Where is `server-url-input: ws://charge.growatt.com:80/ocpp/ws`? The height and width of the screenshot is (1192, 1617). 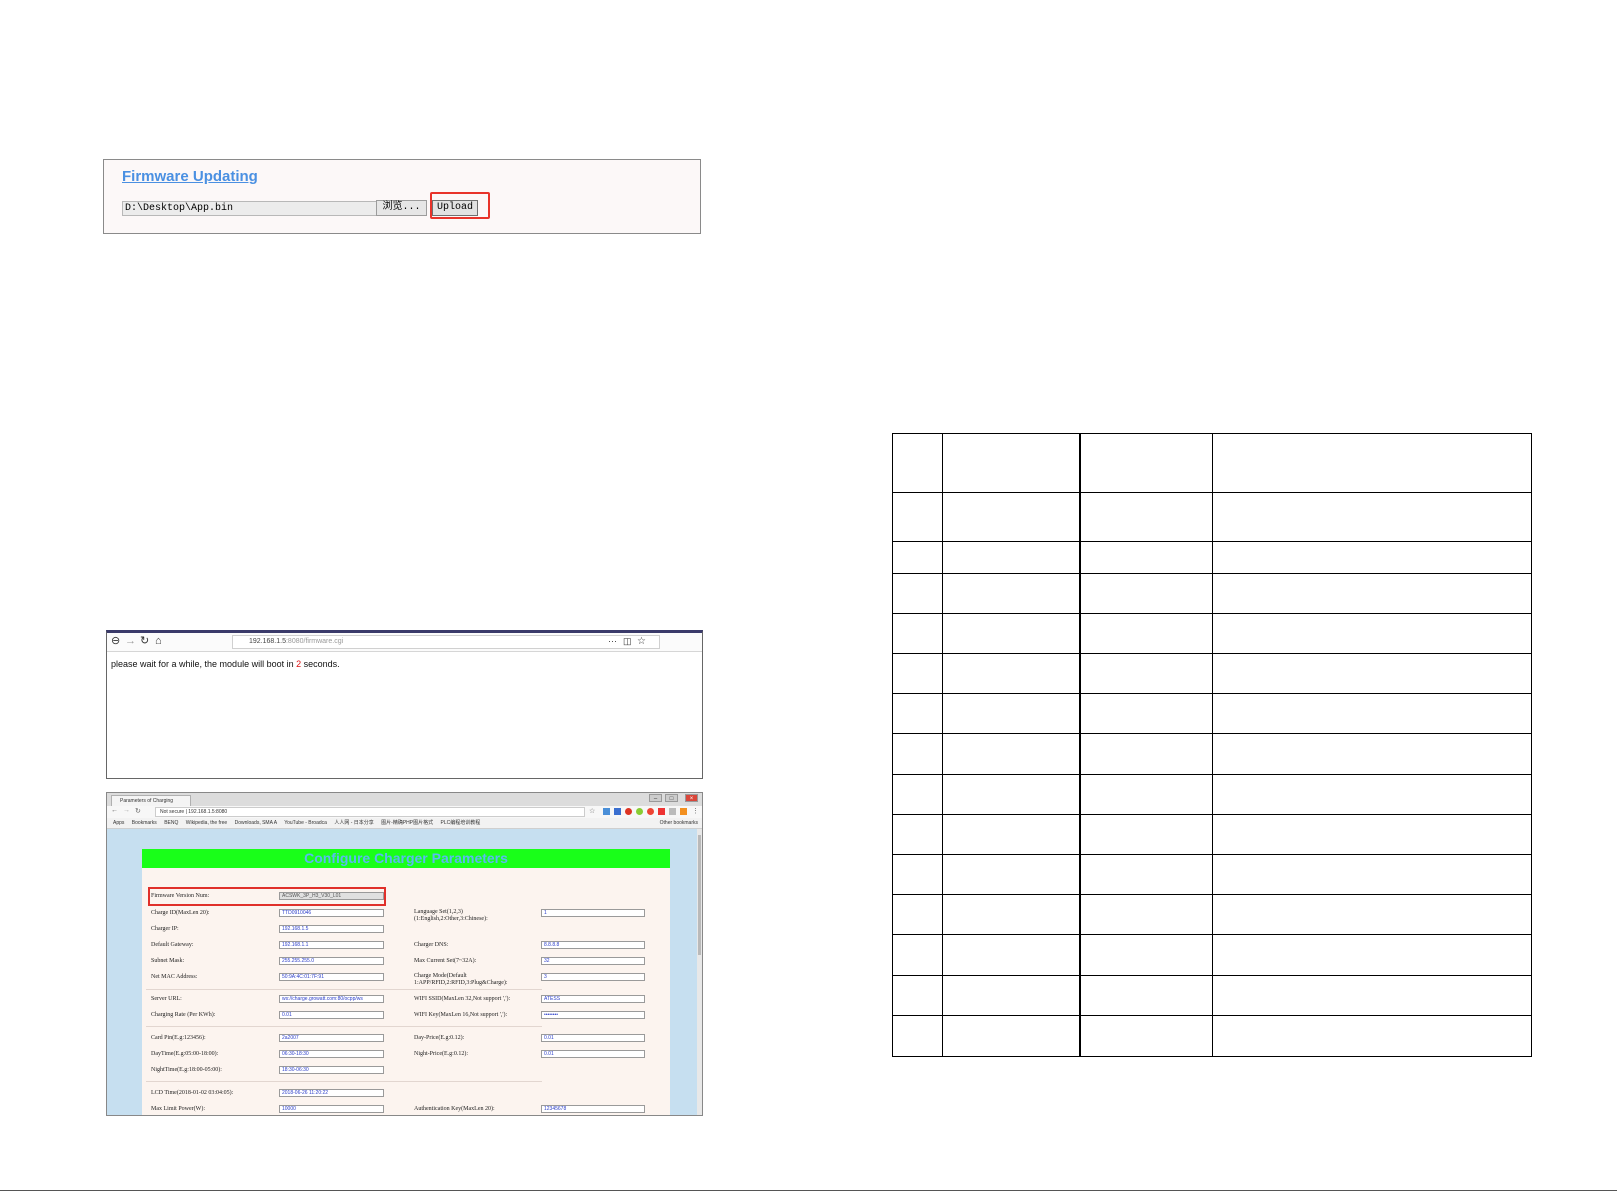
server-url-input: ws://charge.growatt.com:80/ocpp/ws is located at coordinates (331, 999).